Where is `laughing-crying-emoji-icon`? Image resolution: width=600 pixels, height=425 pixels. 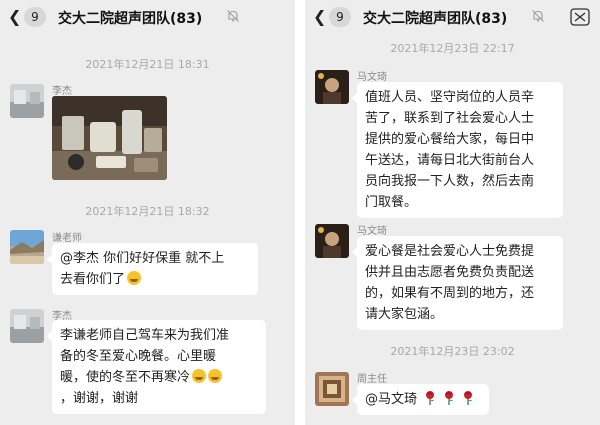 laughing-crying-emoji-icon is located at coordinates (134, 278).